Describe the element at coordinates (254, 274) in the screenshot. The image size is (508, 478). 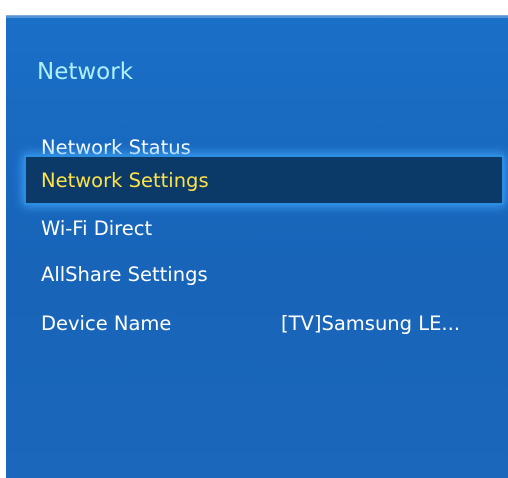
I see `menu-item-allshare-settings: AllShare Settings` at that location.